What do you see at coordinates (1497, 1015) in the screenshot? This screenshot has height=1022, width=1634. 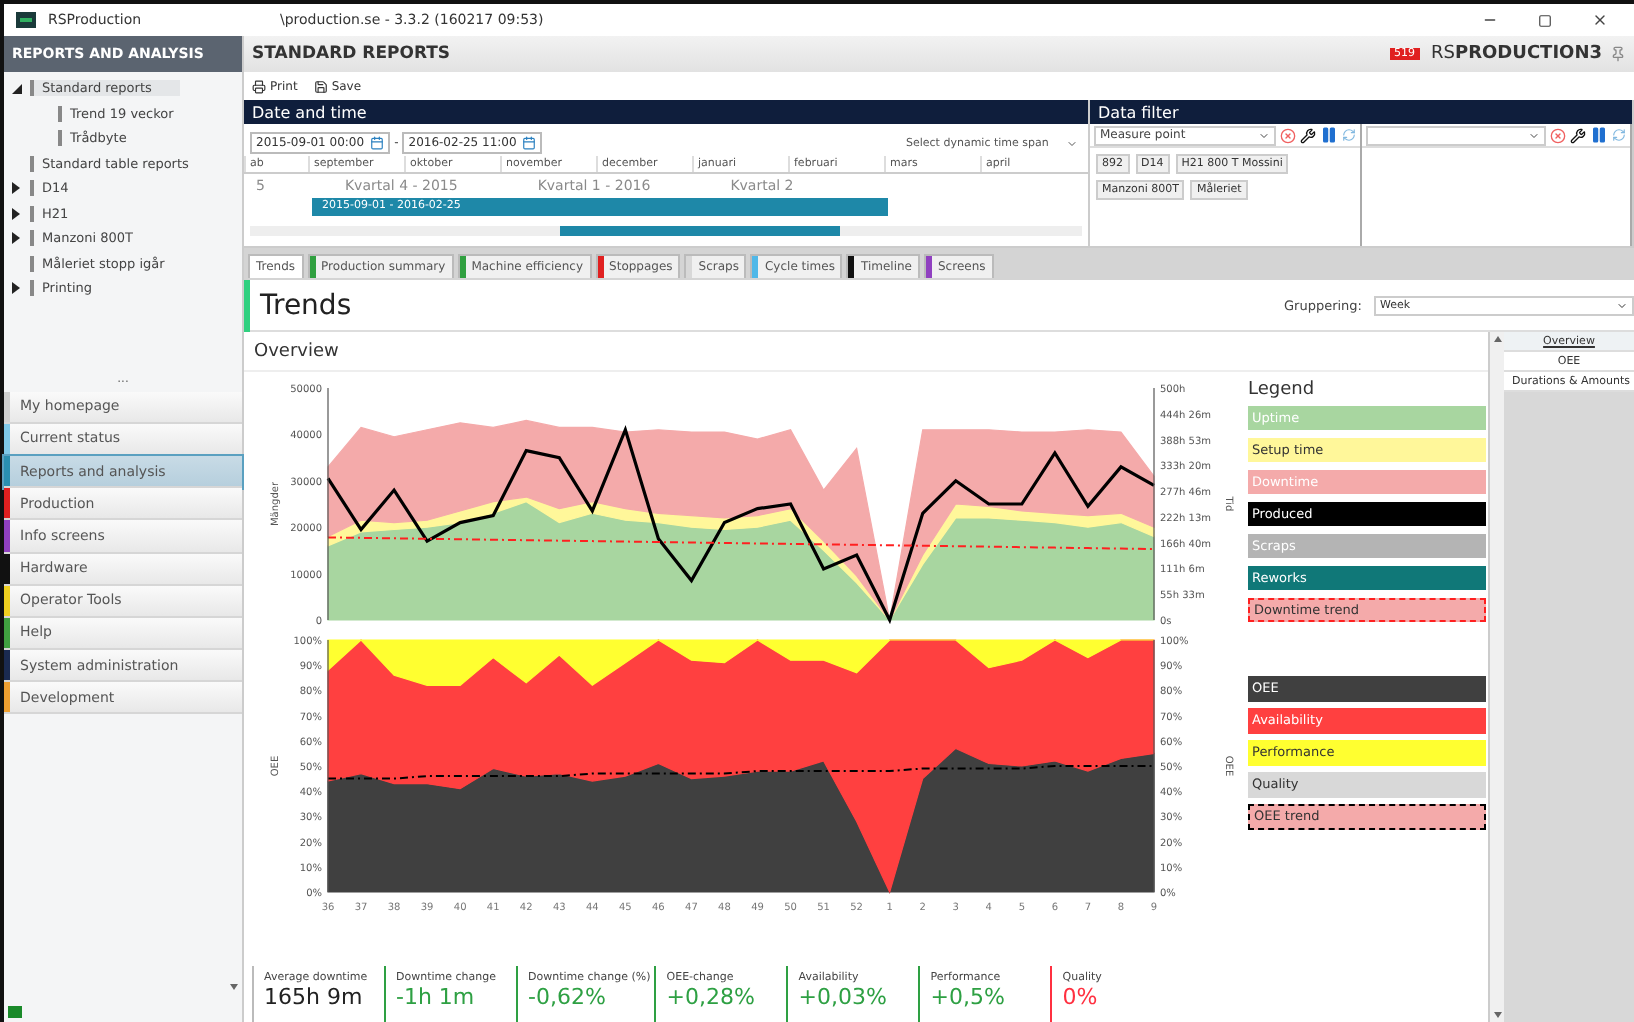 I see `scroll-down-icon` at bounding box center [1497, 1015].